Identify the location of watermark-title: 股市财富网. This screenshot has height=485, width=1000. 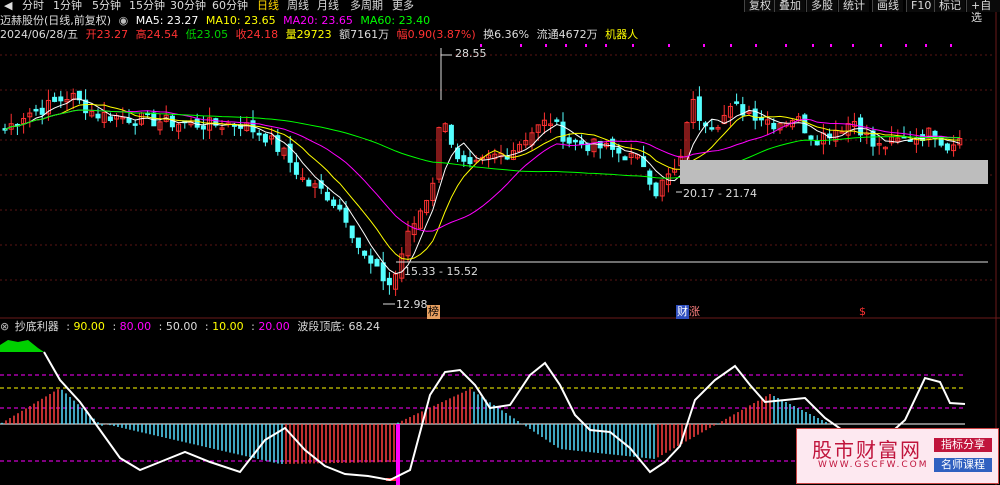
(867, 450).